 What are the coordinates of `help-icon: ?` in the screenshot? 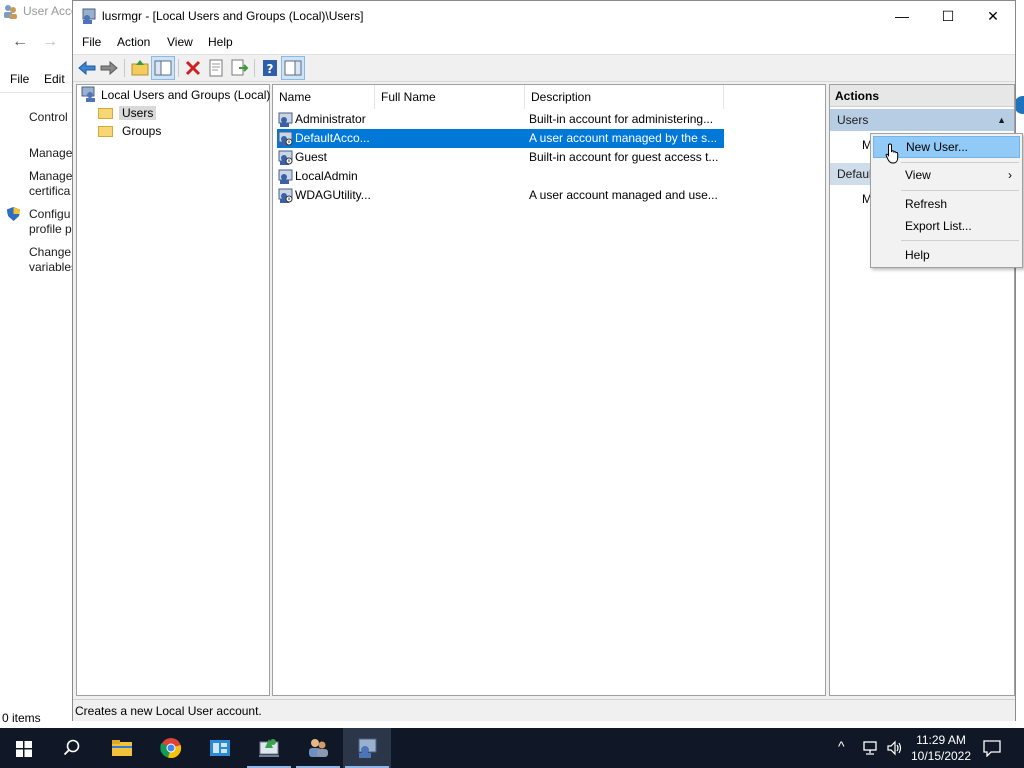 It's located at (270, 68).